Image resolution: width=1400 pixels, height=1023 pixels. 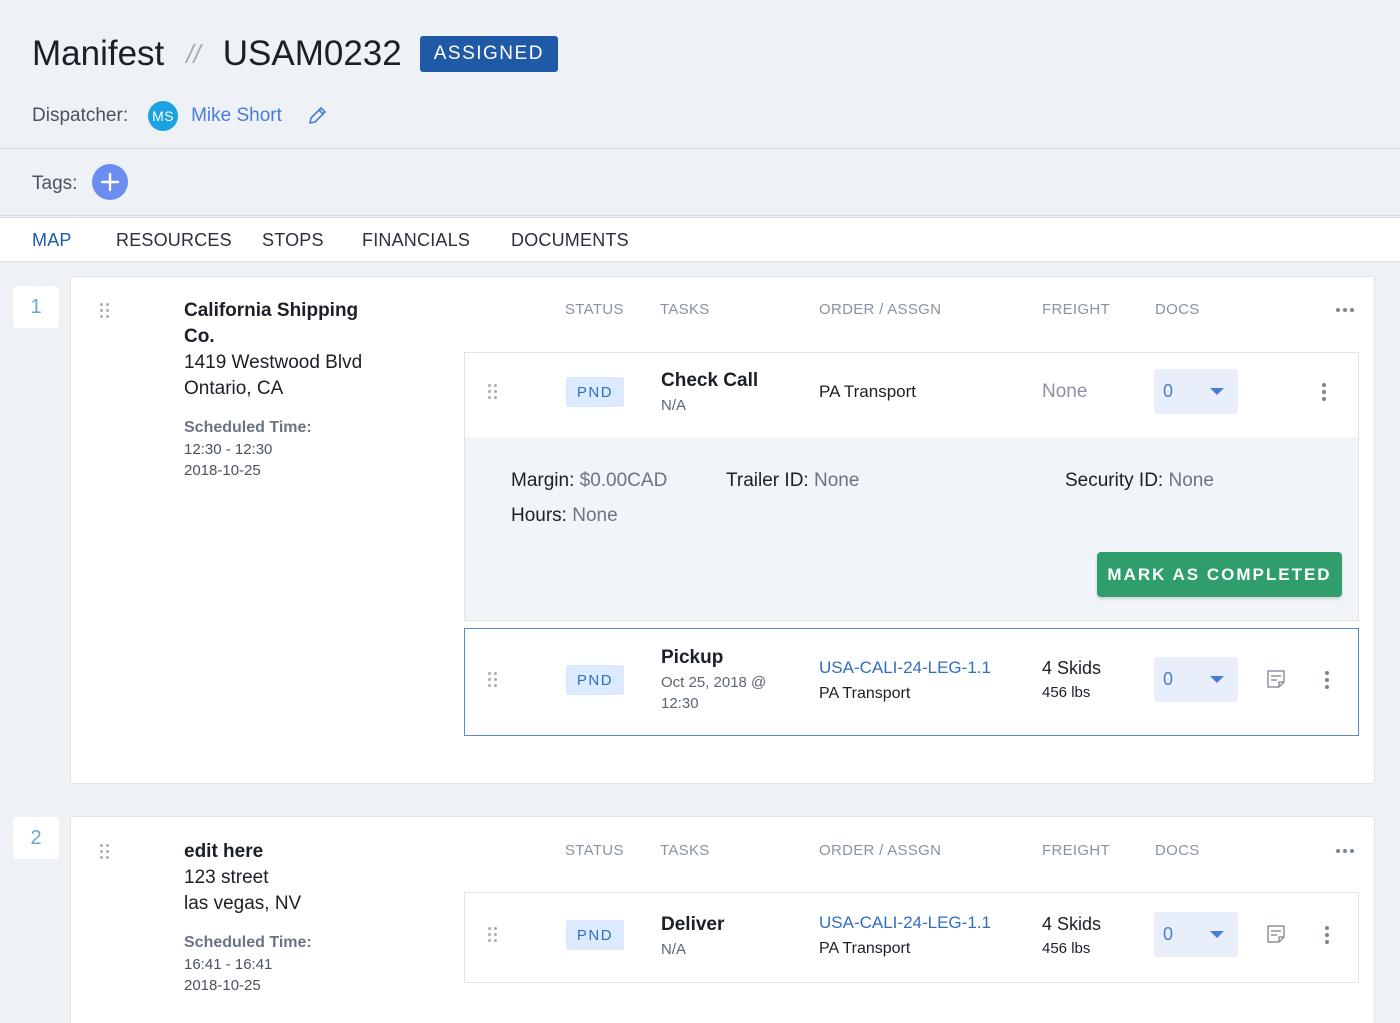 I want to click on margin-value: $0.00CAD, so click(x=623, y=480).